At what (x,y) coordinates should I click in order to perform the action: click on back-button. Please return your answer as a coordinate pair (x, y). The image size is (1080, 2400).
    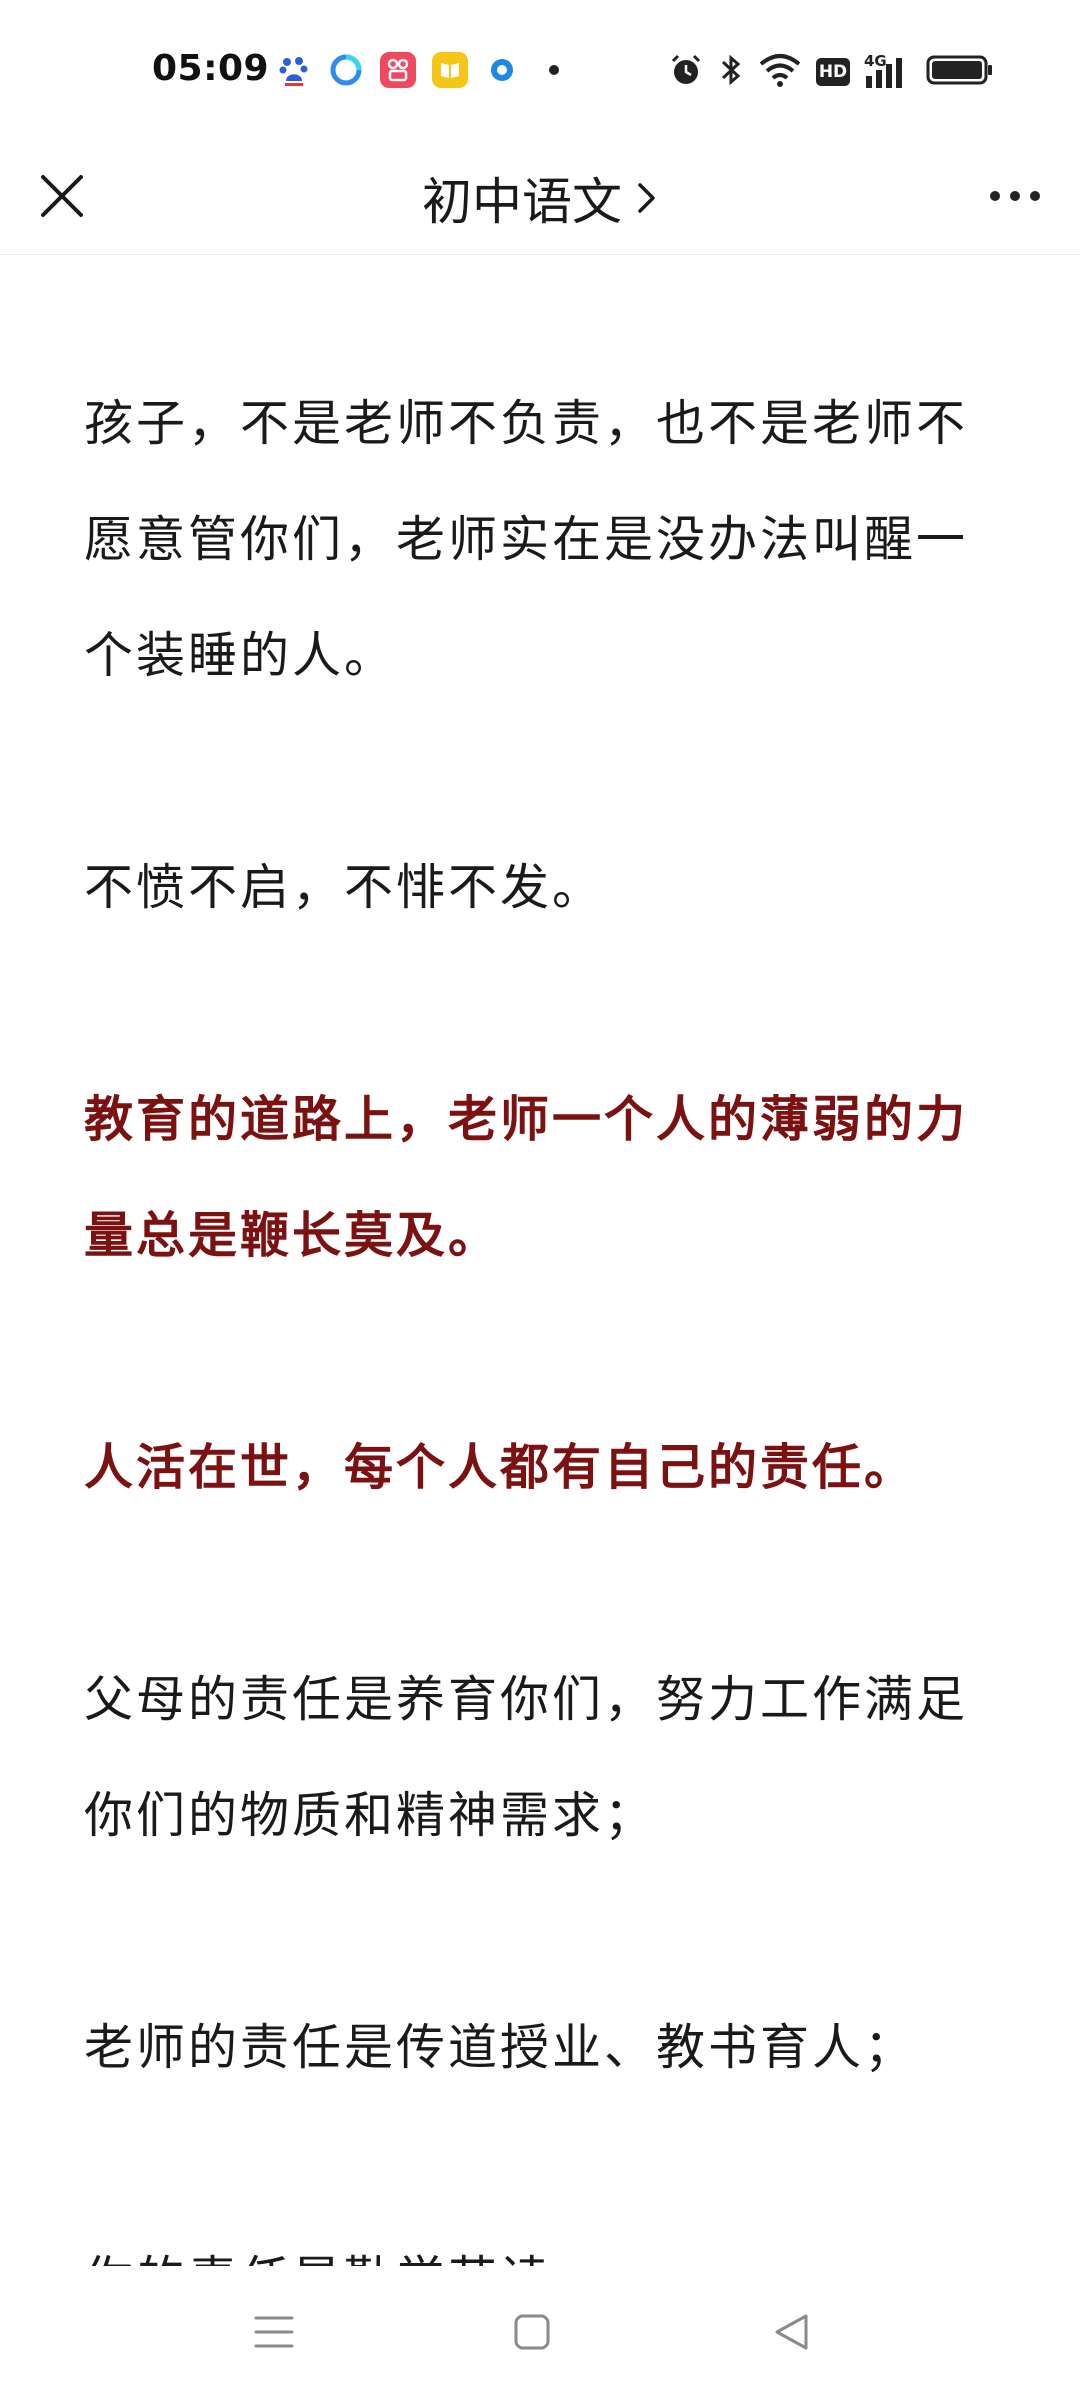
    Looking at the image, I should click on (792, 2332).